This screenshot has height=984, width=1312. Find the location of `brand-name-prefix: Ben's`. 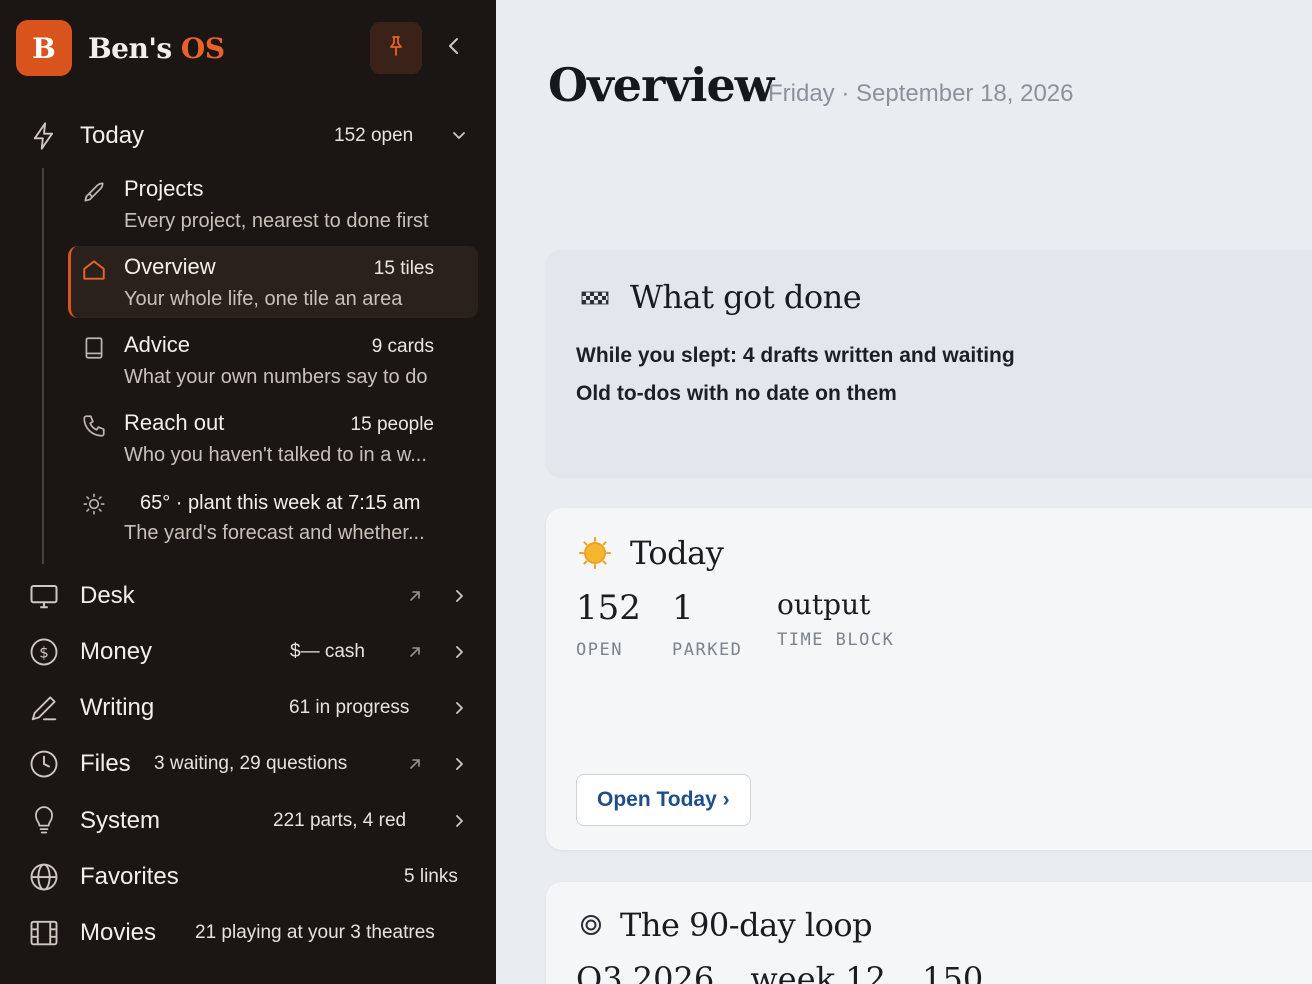

brand-name-prefix: Ben's is located at coordinates (134, 48).